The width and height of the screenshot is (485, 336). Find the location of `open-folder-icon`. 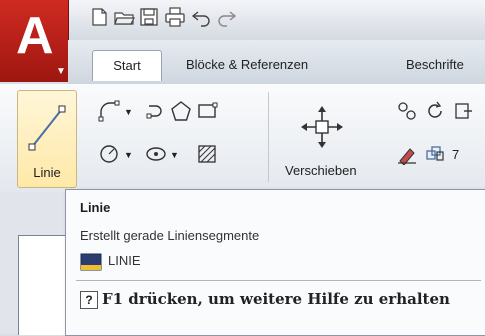

open-folder-icon is located at coordinates (124, 17).